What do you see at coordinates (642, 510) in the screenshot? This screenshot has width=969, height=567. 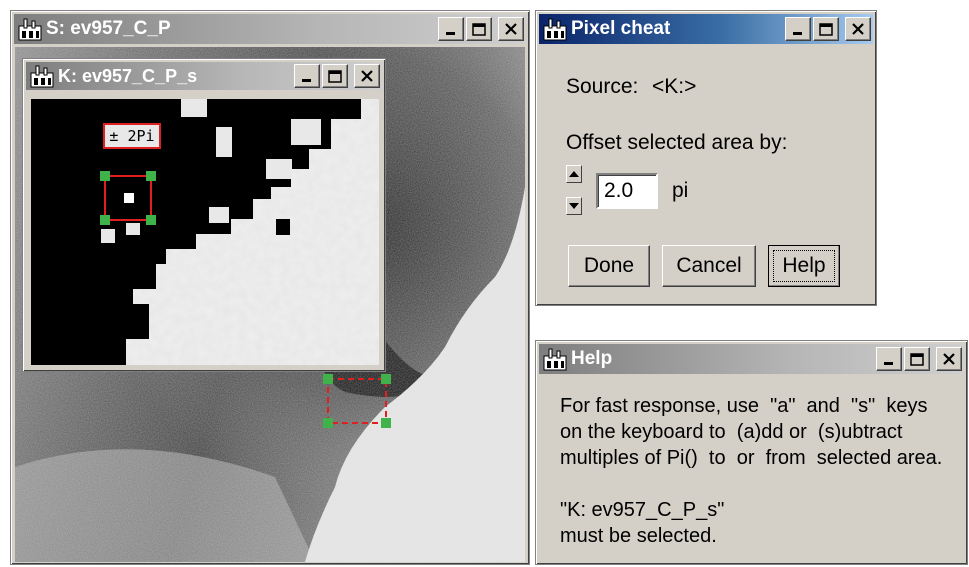 I see `help-line: "K: ev957_C_P_s"` at bounding box center [642, 510].